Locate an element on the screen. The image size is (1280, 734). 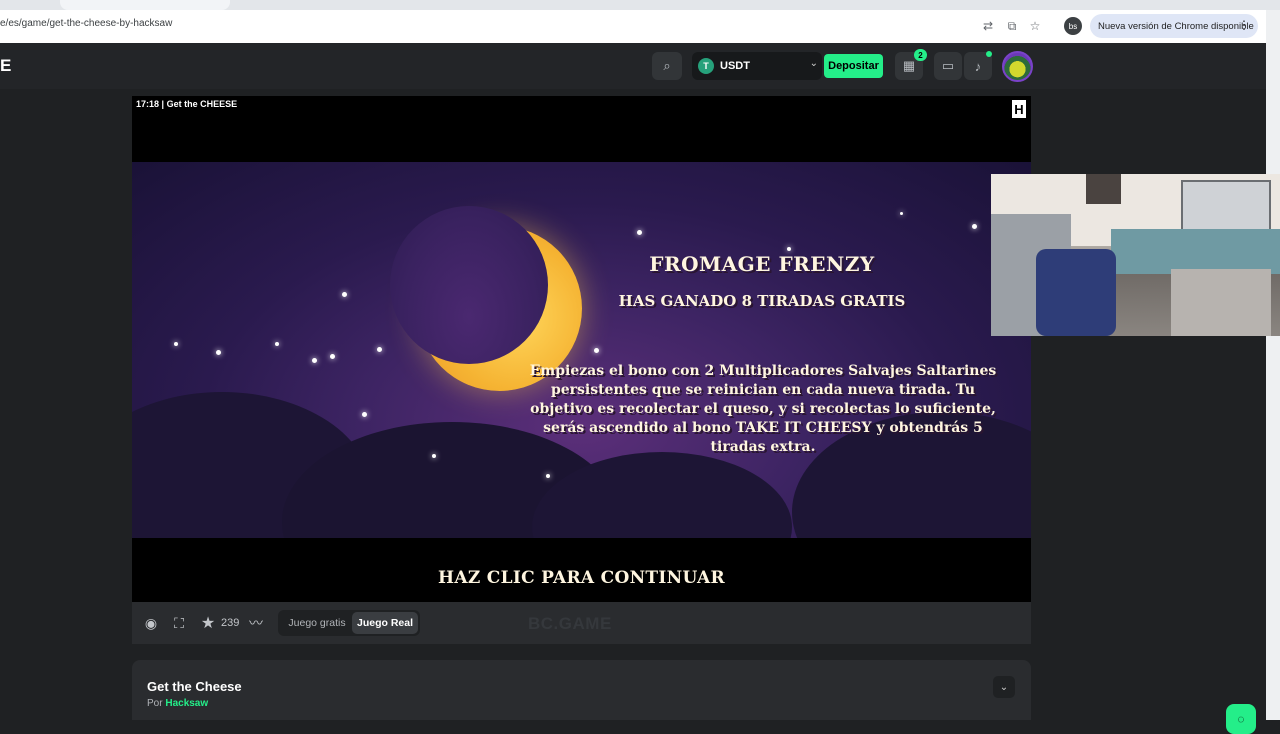
game-info-card: Get the Cheese Por Hacksaw ⌄ is located at coordinates (581, 690).